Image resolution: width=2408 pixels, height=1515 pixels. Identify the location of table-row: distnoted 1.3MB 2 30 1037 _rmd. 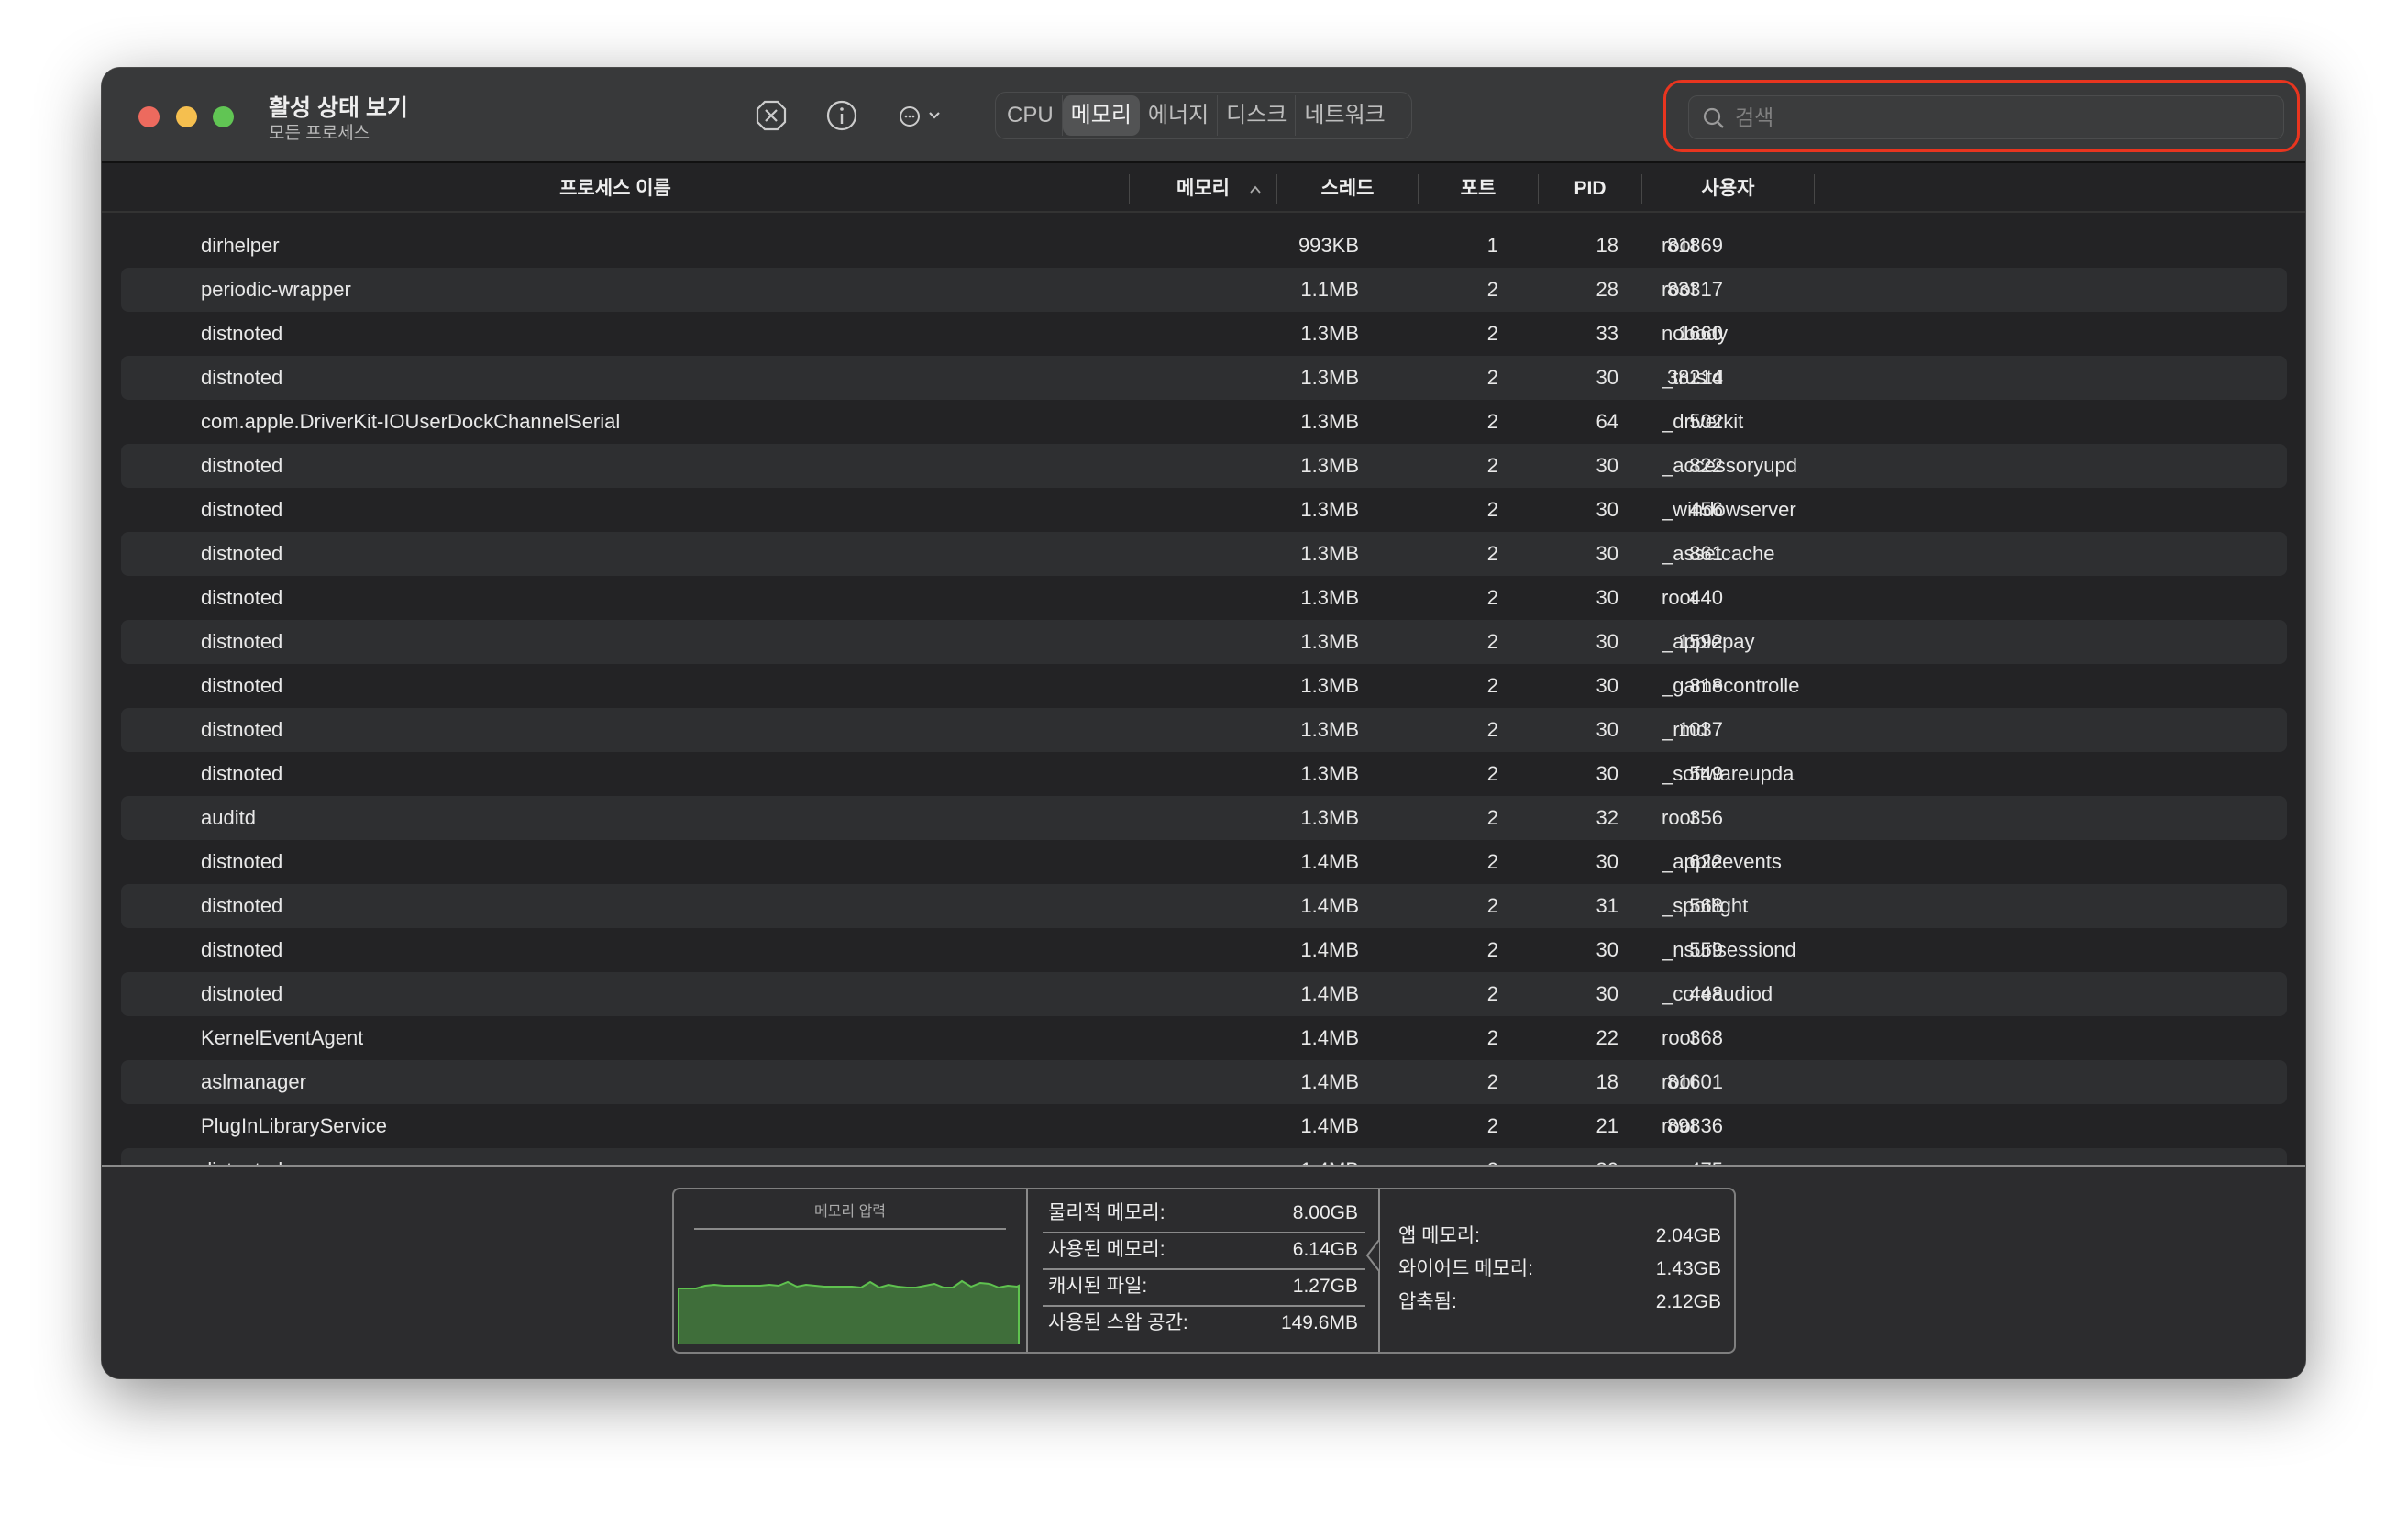
(1204, 730).